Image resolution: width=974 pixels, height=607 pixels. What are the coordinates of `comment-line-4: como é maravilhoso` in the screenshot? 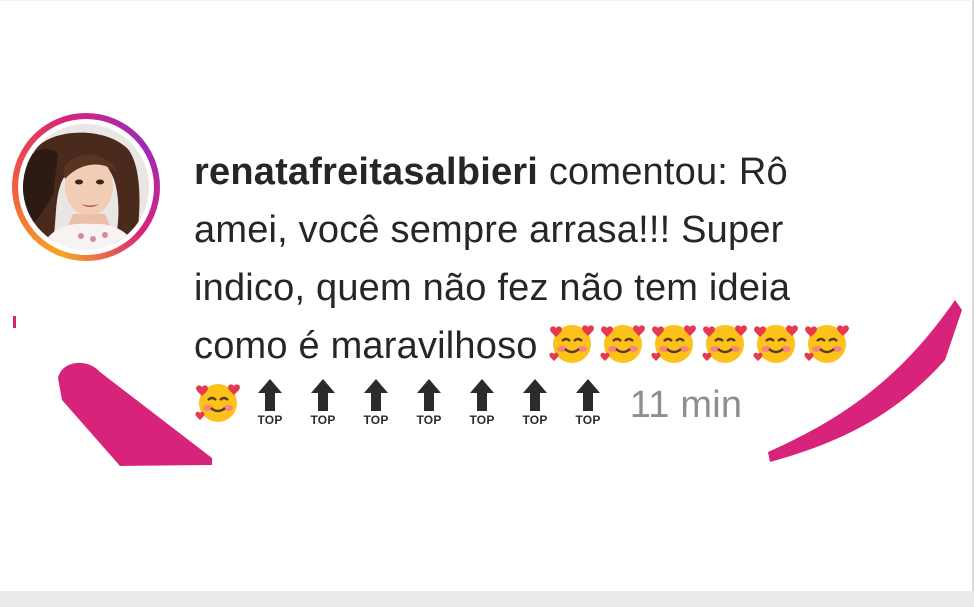 It's located at (554, 346).